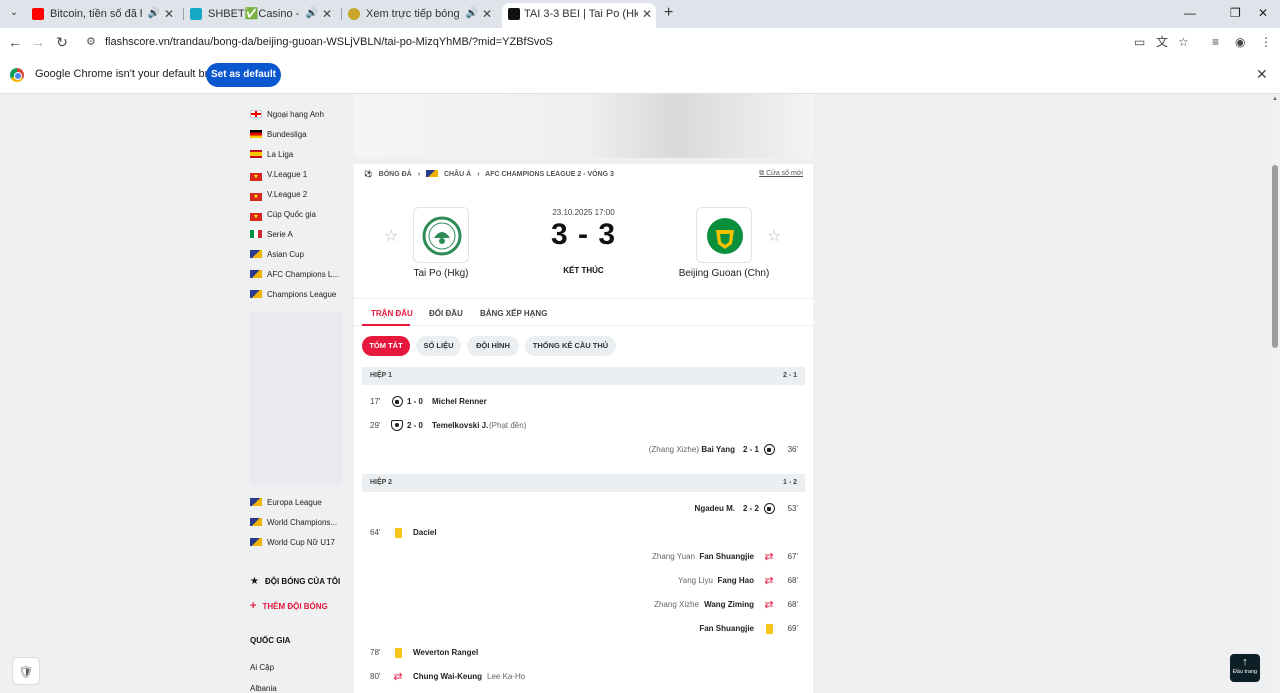 The height and width of the screenshot is (693, 1280). Describe the element at coordinates (583, 509) in the screenshot. I see `event-row: Ngadeu M. 2 - 2 53'` at that location.